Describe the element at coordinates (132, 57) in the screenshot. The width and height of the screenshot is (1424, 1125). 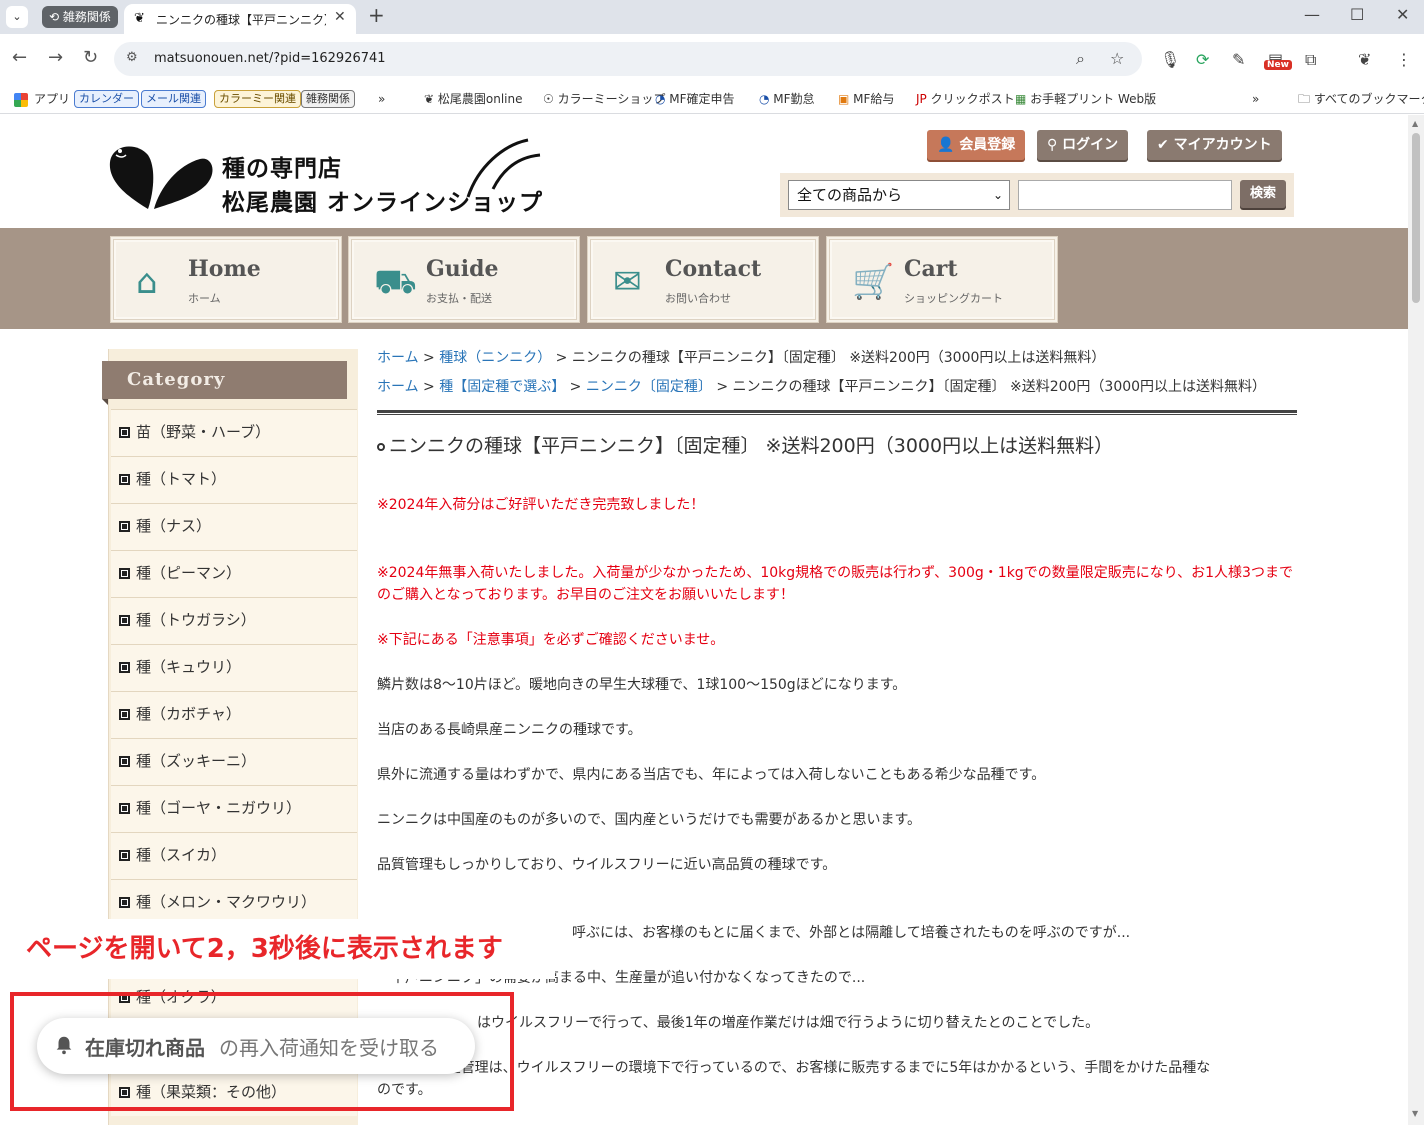
I see `site-info-icon: ⚙` at that location.